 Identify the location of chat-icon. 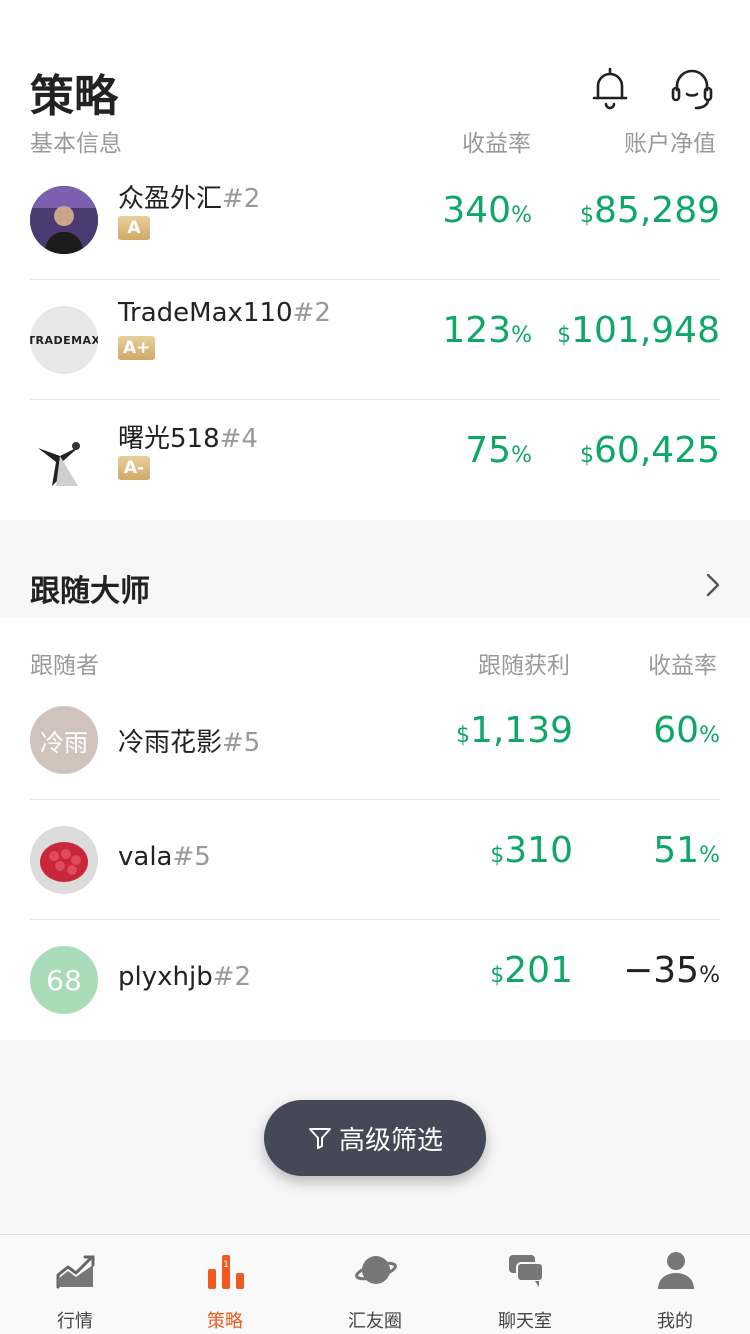
(526, 1271).